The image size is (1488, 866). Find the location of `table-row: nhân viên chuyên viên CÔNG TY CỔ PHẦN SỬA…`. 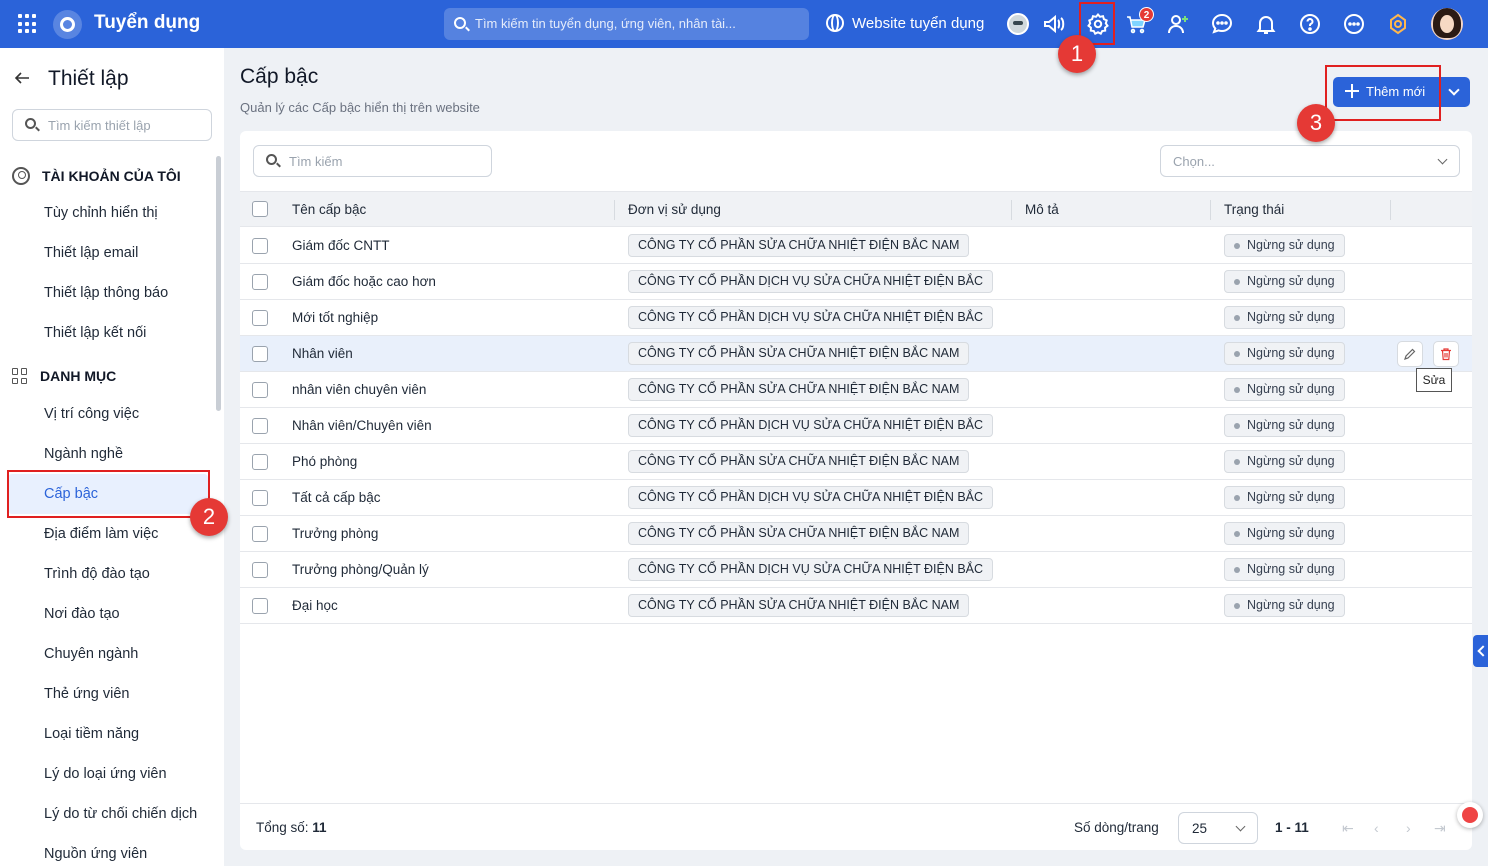

table-row: nhân viên chuyên viên CÔNG TY CỔ PHẦN SỬA… is located at coordinates (856, 390).